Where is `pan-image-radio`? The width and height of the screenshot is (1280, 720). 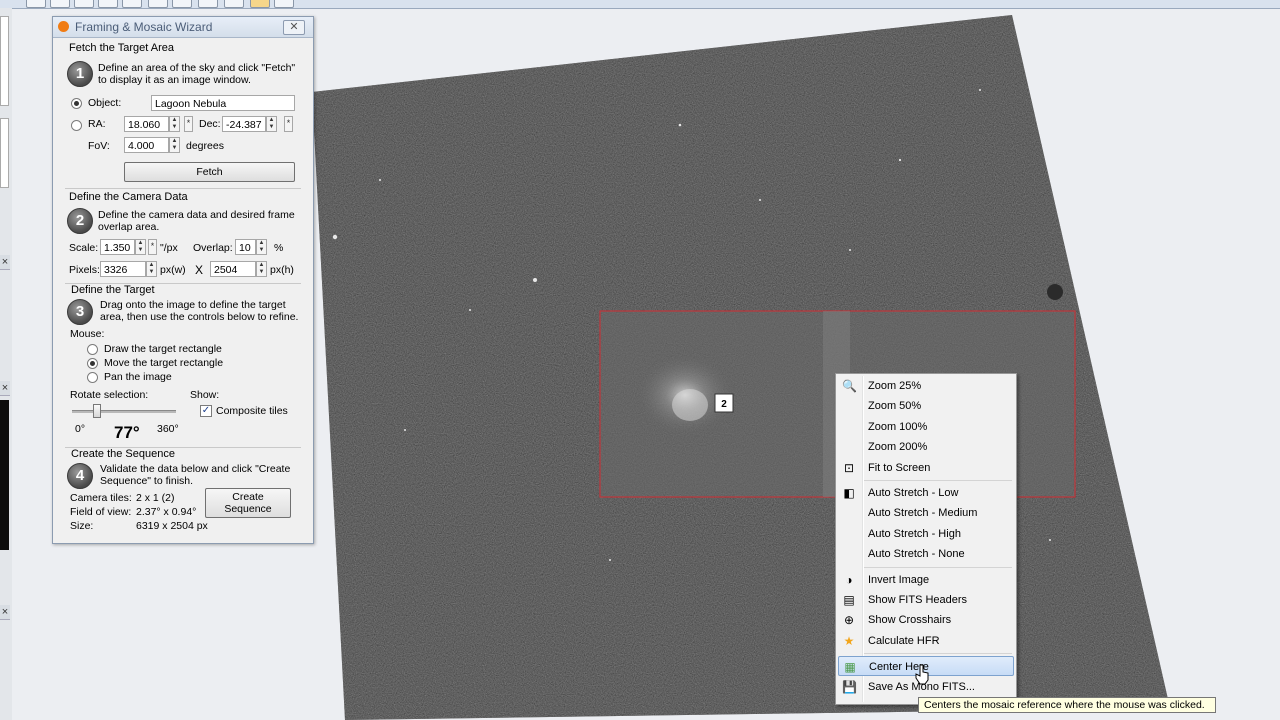
pan-image-radio is located at coordinates (92, 377).